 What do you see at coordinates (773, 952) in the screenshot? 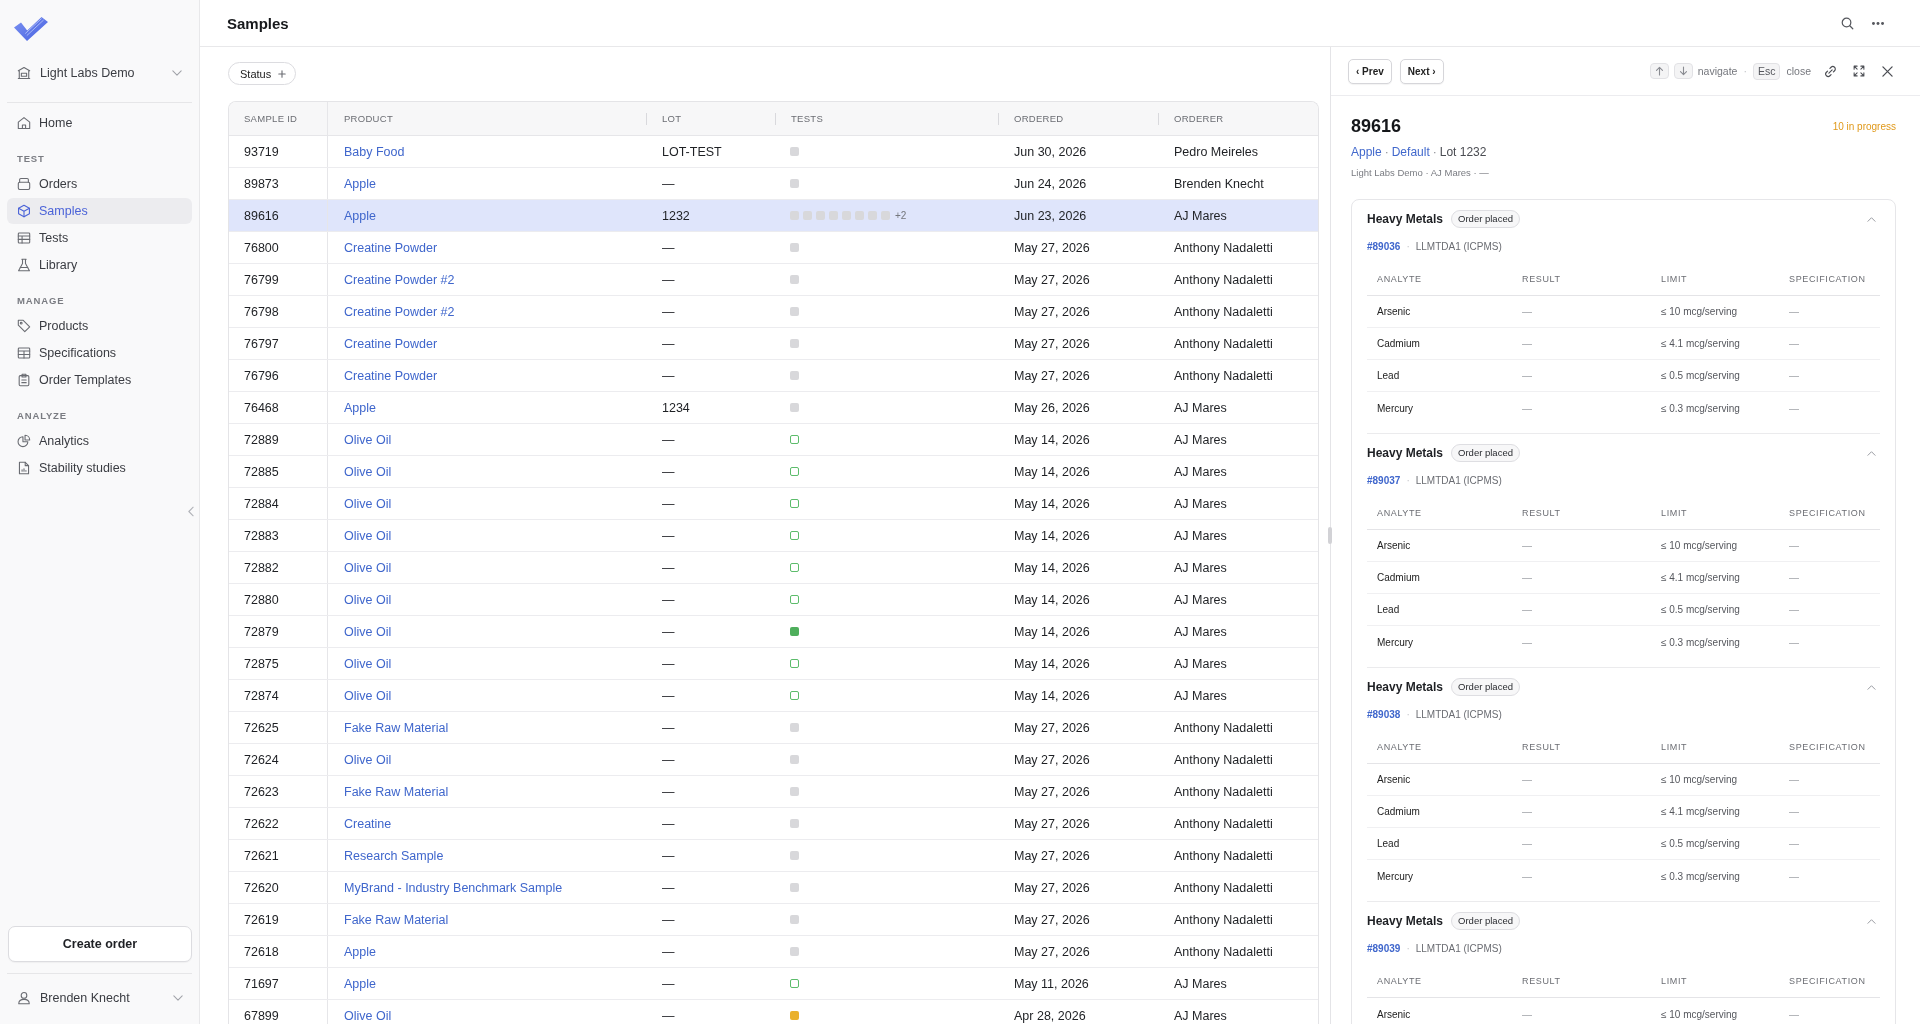
I see `table-row: 72618 Apple — May 27, 2026 Anthony Nadaletti` at bounding box center [773, 952].